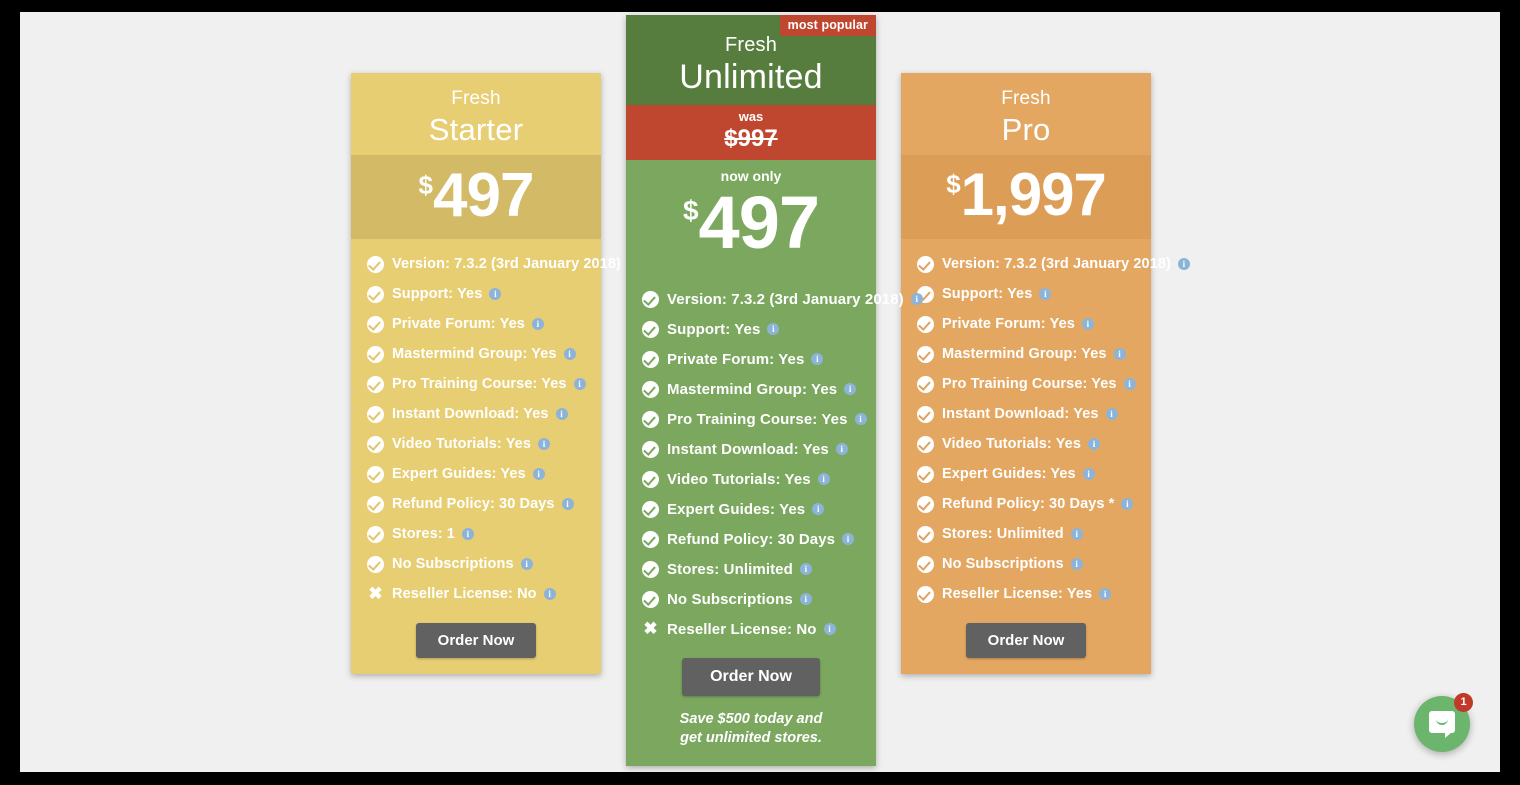 The width and height of the screenshot is (1520, 785). Describe the element at coordinates (1003, 534) in the screenshot. I see `feature-label: Stores: Unlimited` at that location.